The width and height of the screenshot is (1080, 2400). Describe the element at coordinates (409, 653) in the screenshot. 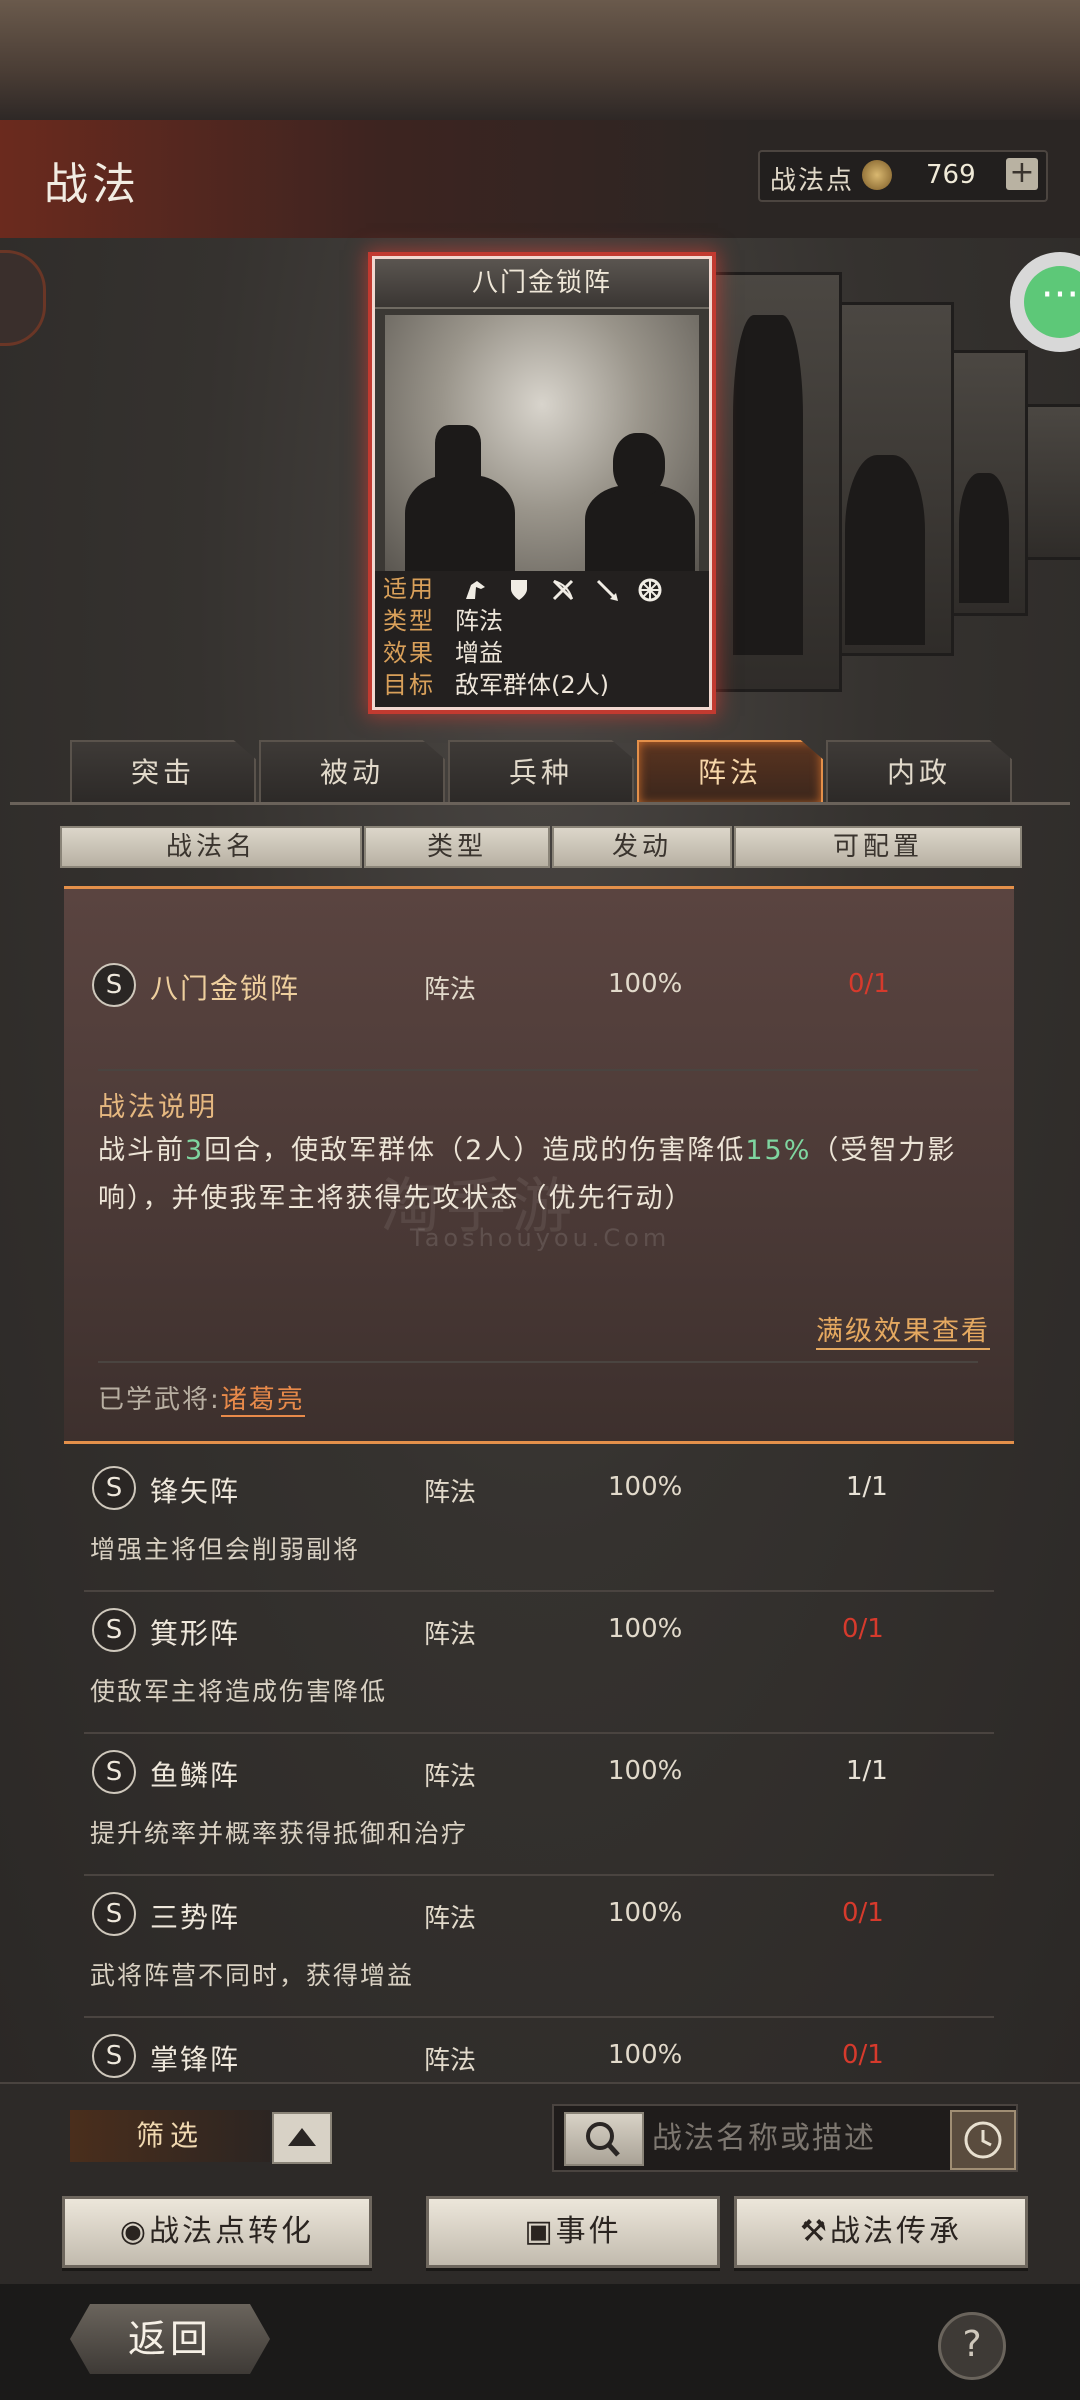

I see `info-key-effect: 效果` at that location.